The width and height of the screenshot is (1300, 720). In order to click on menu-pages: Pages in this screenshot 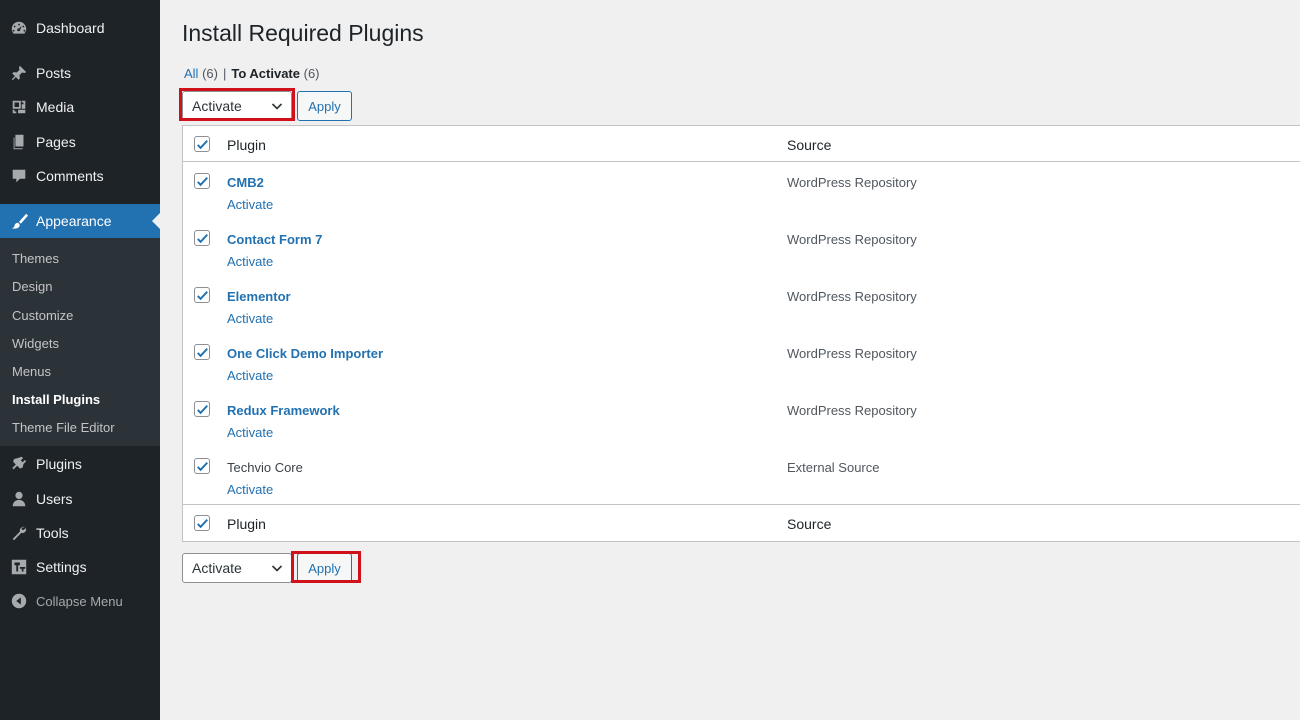, I will do `click(80, 142)`.